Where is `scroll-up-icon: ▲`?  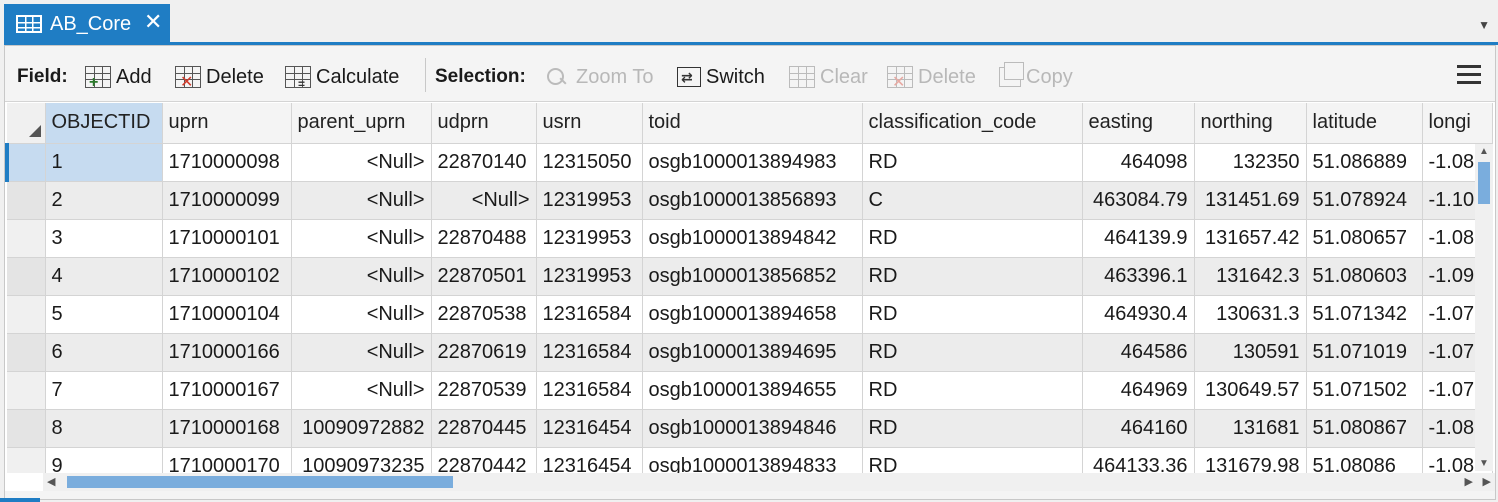 scroll-up-icon: ▲ is located at coordinates (1484, 151).